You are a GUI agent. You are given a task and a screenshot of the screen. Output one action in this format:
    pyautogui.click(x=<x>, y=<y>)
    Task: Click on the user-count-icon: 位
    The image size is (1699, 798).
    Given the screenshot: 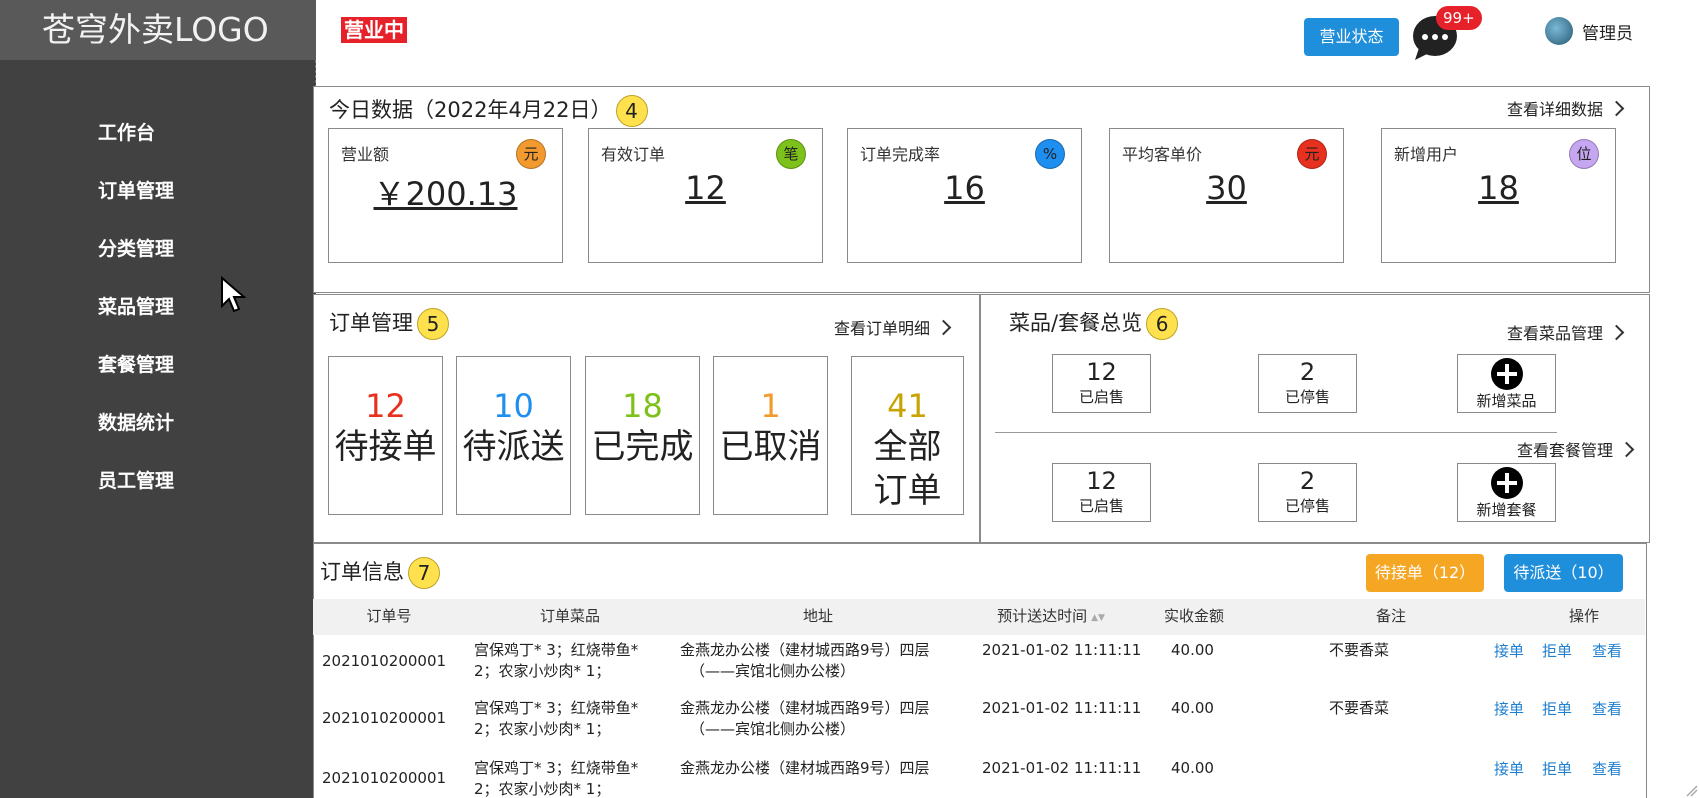 What is the action you would take?
    pyautogui.click(x=1584, y=154)
    